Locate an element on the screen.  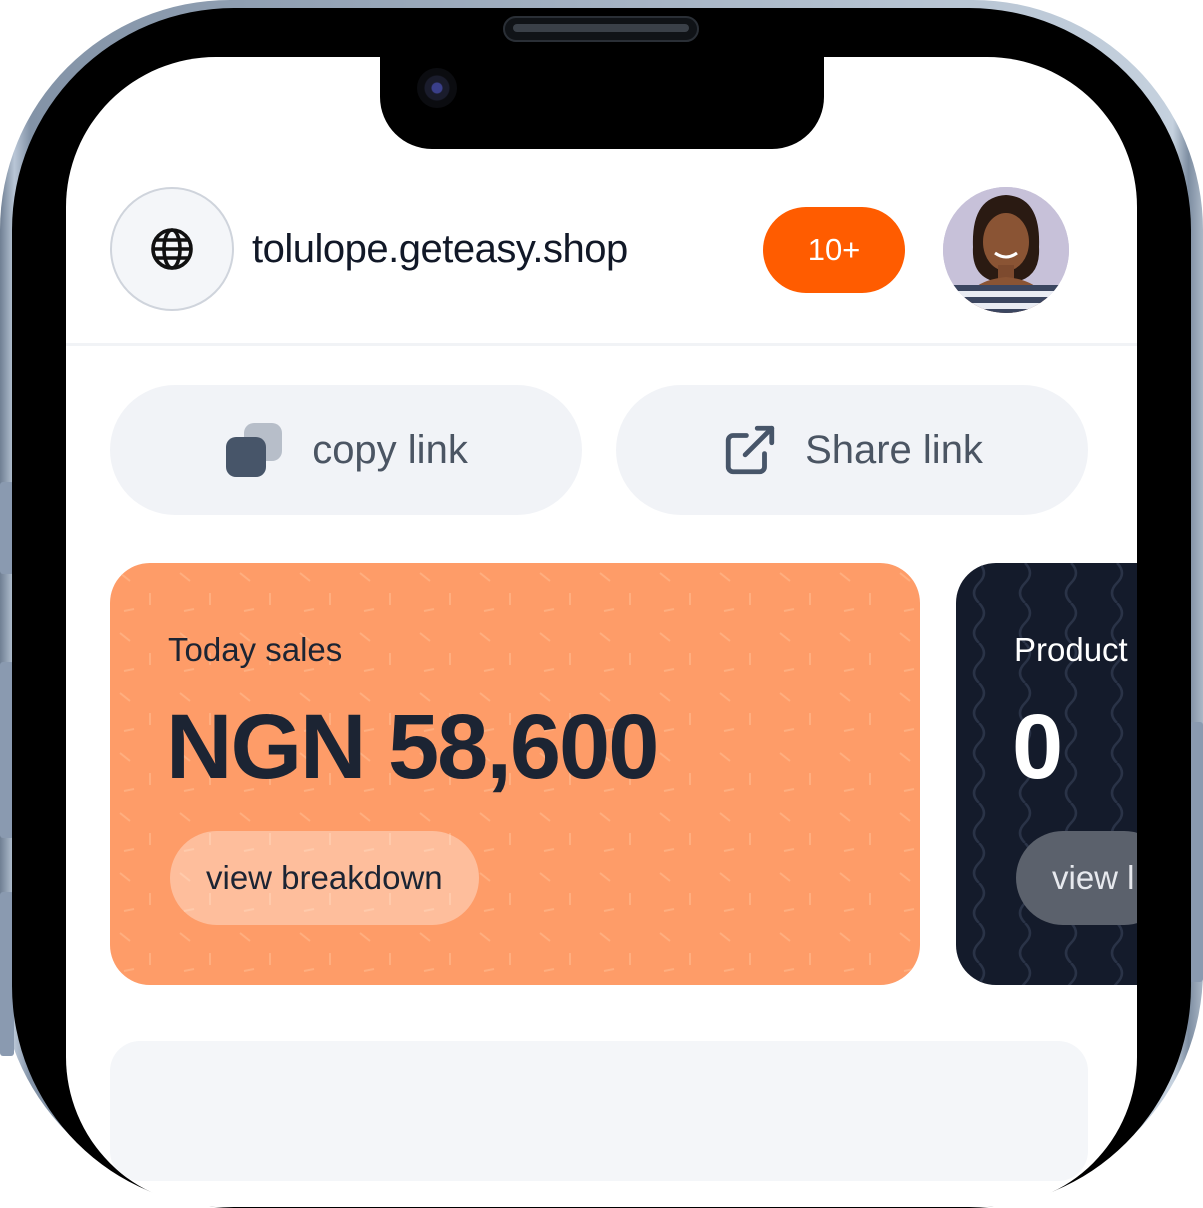
globe-icon is located at coordinates (172, 249).